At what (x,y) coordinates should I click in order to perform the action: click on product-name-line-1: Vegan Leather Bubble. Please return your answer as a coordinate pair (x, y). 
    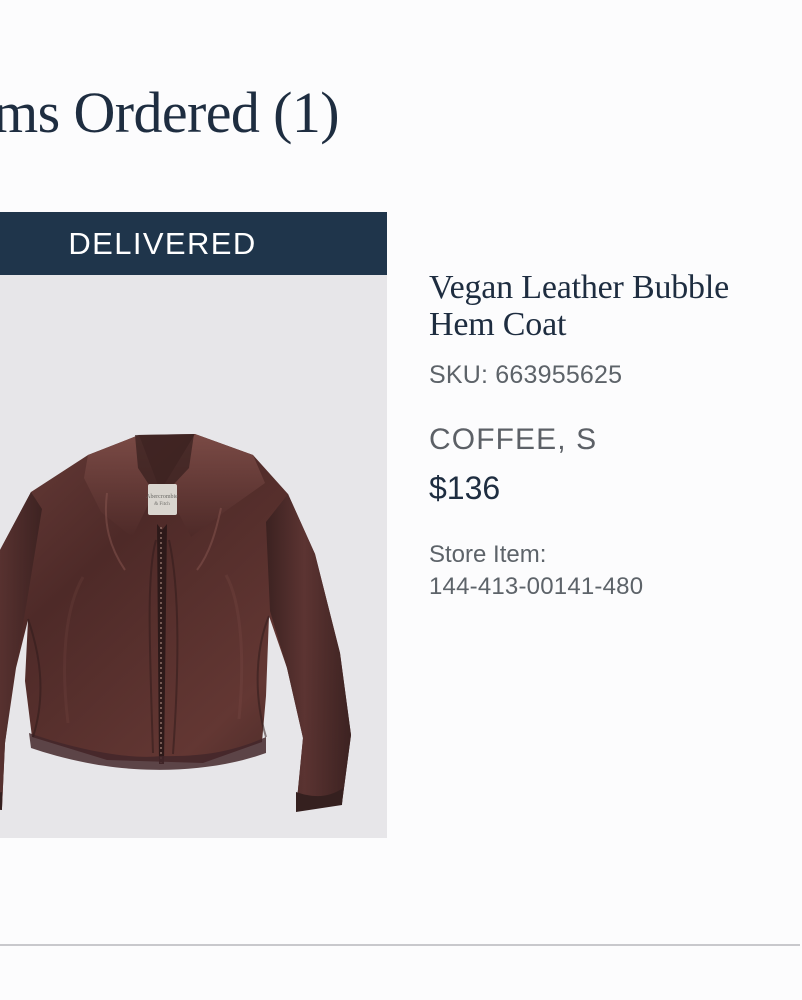
    Looking at the image, I should click on (579, 287).